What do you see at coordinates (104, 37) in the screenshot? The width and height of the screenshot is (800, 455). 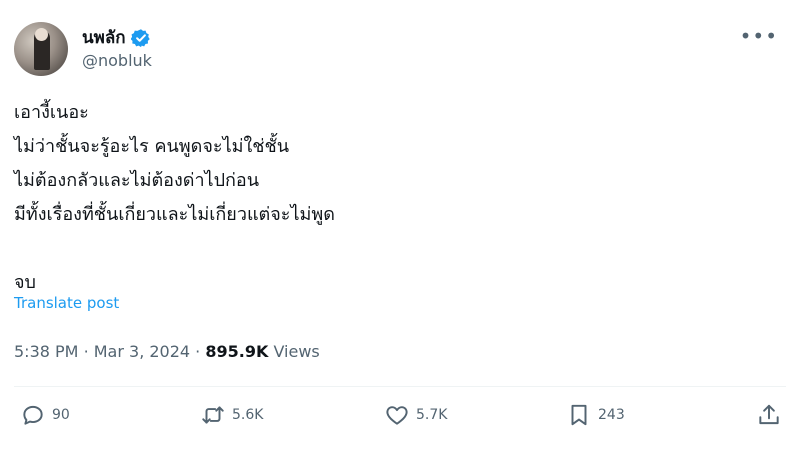 I see `display-name: นพลัก` at bounding box center [104, 37].